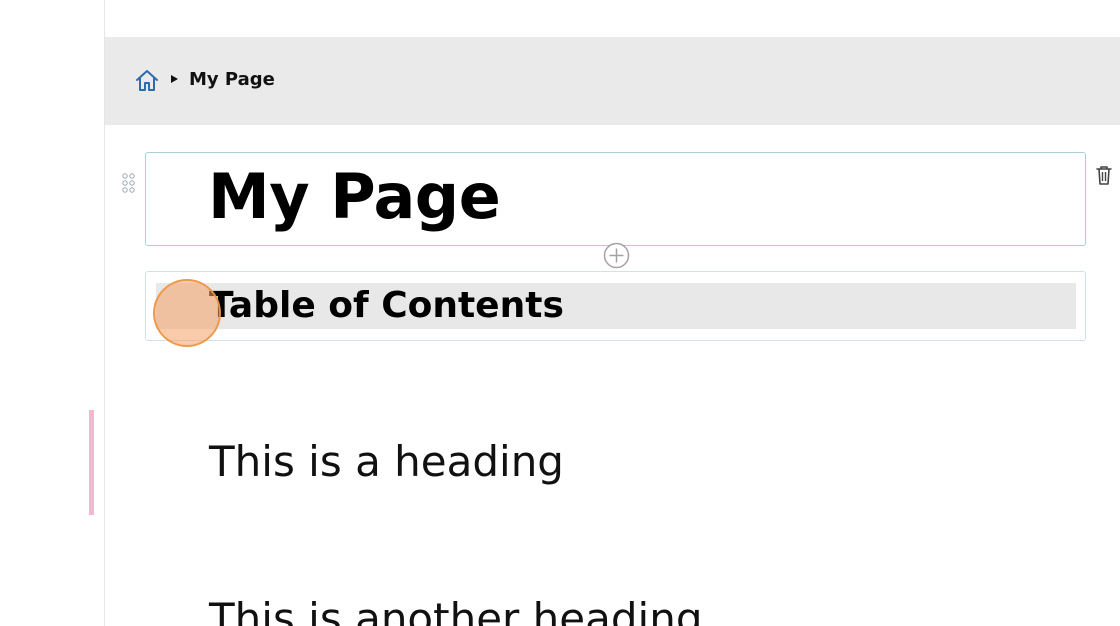 The width and height of the screenshot is (1120, 626). I want to click on home-icon, so click(147, 81).